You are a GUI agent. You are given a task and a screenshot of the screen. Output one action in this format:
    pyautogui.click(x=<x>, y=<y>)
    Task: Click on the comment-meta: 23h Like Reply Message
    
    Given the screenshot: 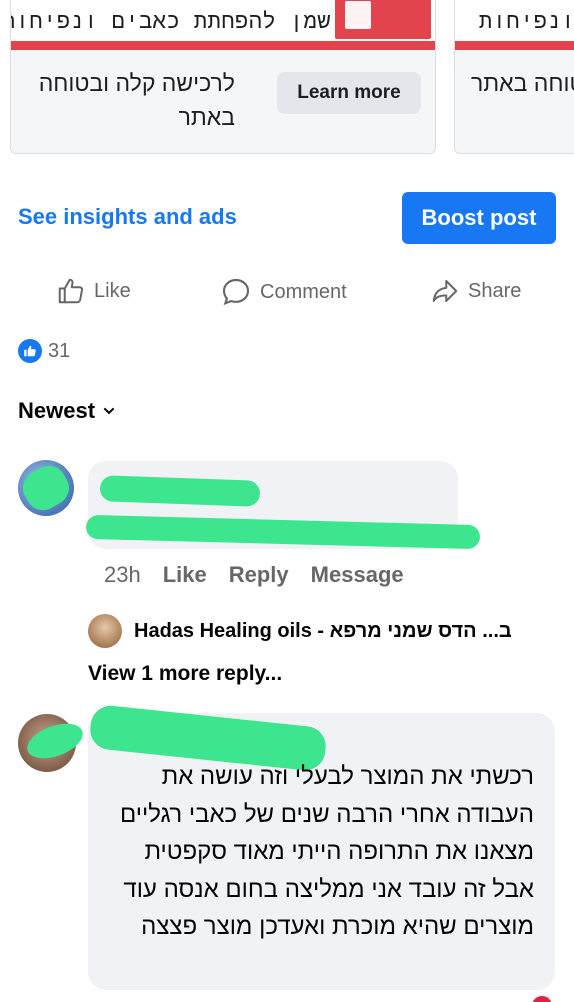 What is the action you would take?
    pyautogui.click(x=265, y=575)
    